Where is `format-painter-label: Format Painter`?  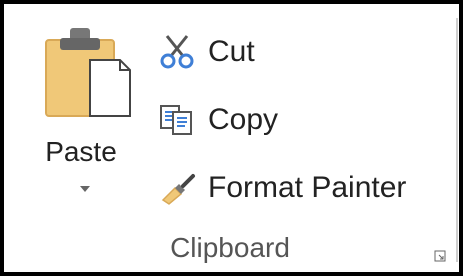 format-painter-label: Format Painter is located at coordinates (307, 187).